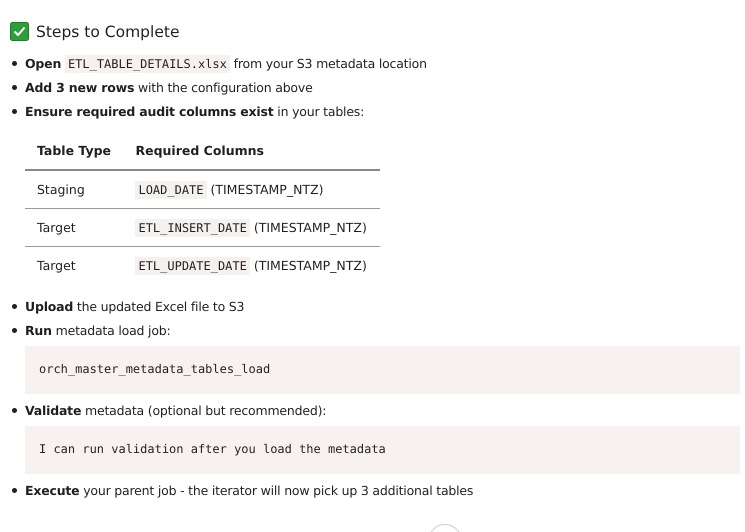 Image resolution: width=745 pixels, height=532 pixels. What do you see at coordinates (108, 31) in the screenshot?
I see `section-title: Steps to Complete` at bounding box center [108, 31].